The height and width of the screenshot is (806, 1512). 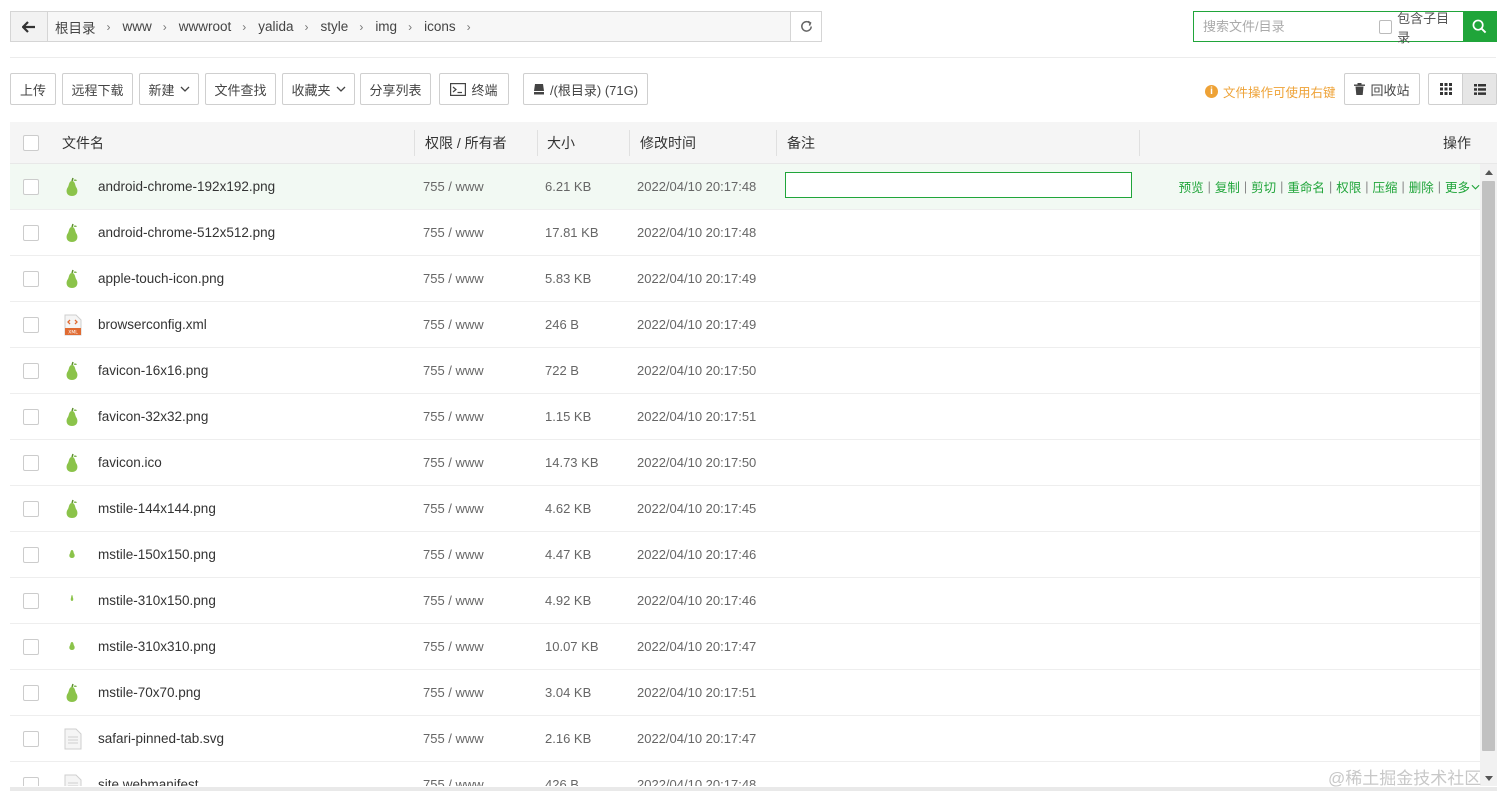 What do you see at coordinates (169, 89) in the screenshot?
I see `new-dropdown-button: 新建` at bounding box center [169, 89].